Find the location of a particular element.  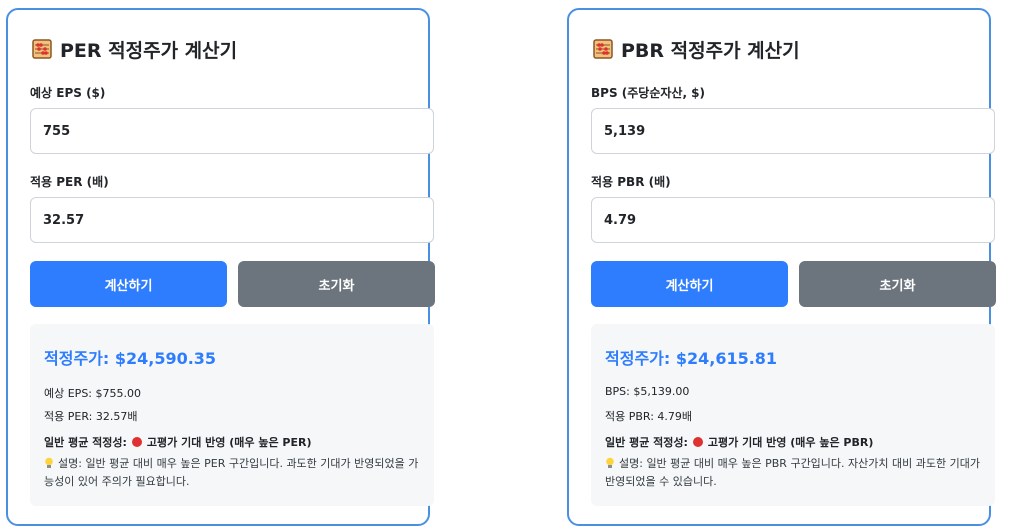

eps-label: 예상 EPS ($) is located at coordinates (68, 93).